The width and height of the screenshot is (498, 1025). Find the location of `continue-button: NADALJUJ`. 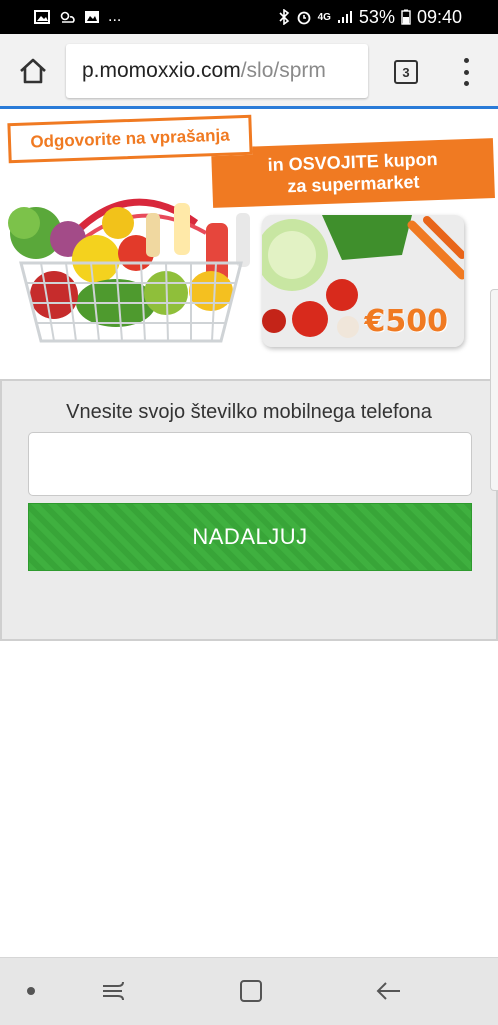

continue-button: NADALJUJ is located at coordinates (250, 537).